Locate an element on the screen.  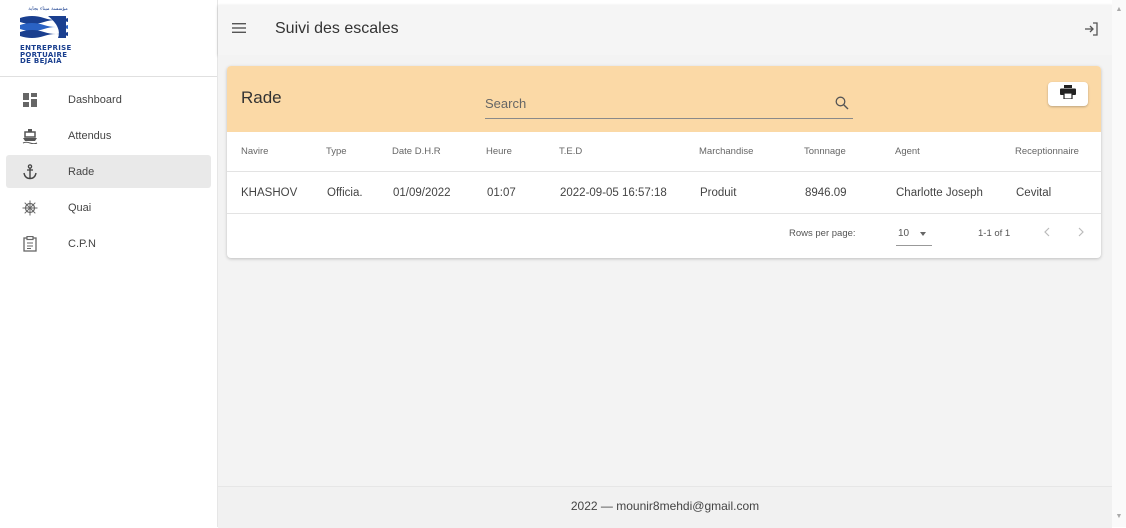
column-header: Marchandise is located at coordinates (751, 152).